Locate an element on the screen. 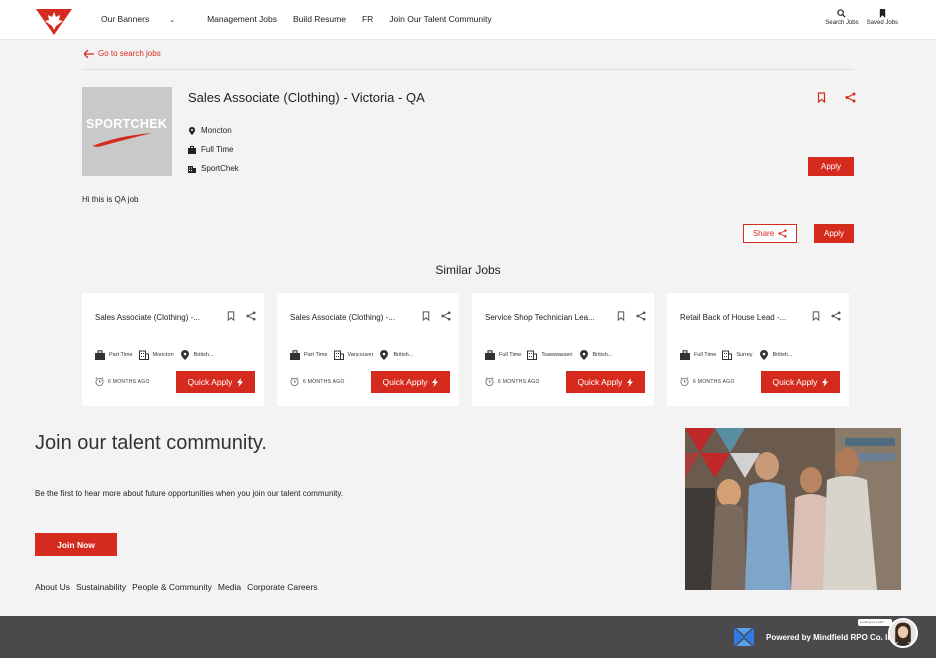 The image size is (936, 658). job-type-text: Full Time is located at coordinates (217, 149).